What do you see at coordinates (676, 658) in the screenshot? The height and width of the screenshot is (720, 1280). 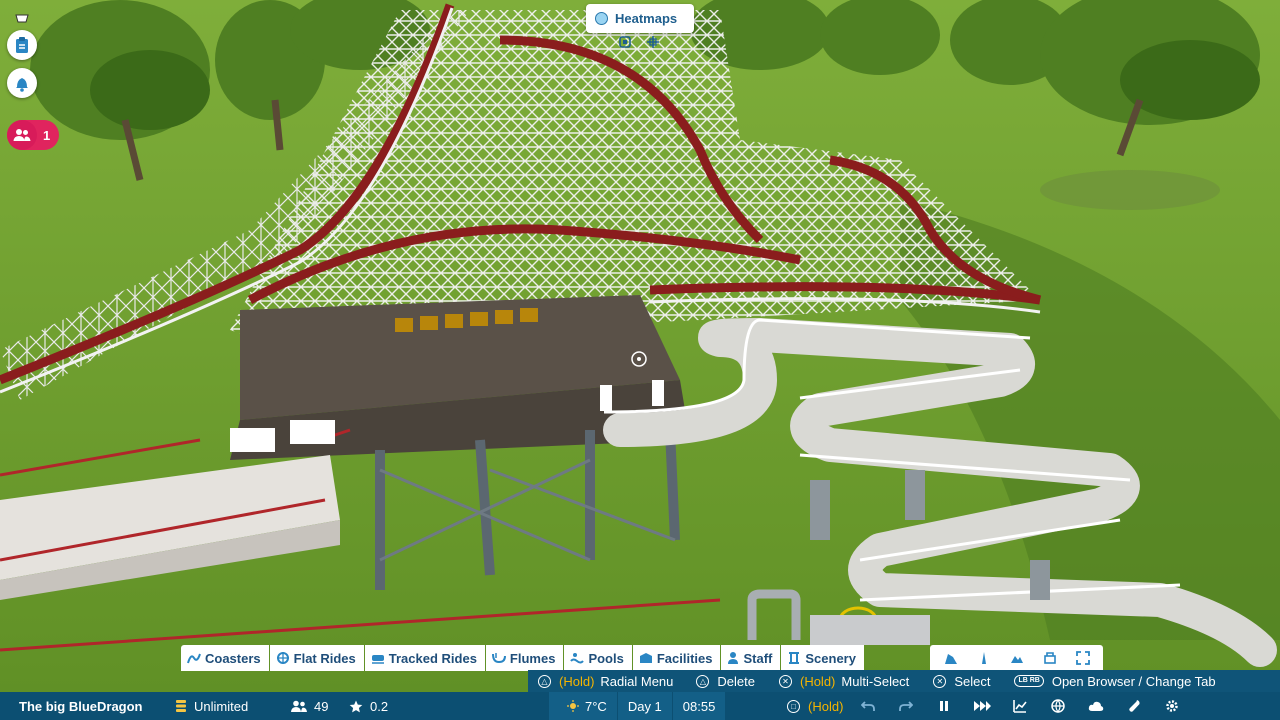 I see `tab-facilities: Facilities` at bounding box center [676, 658].